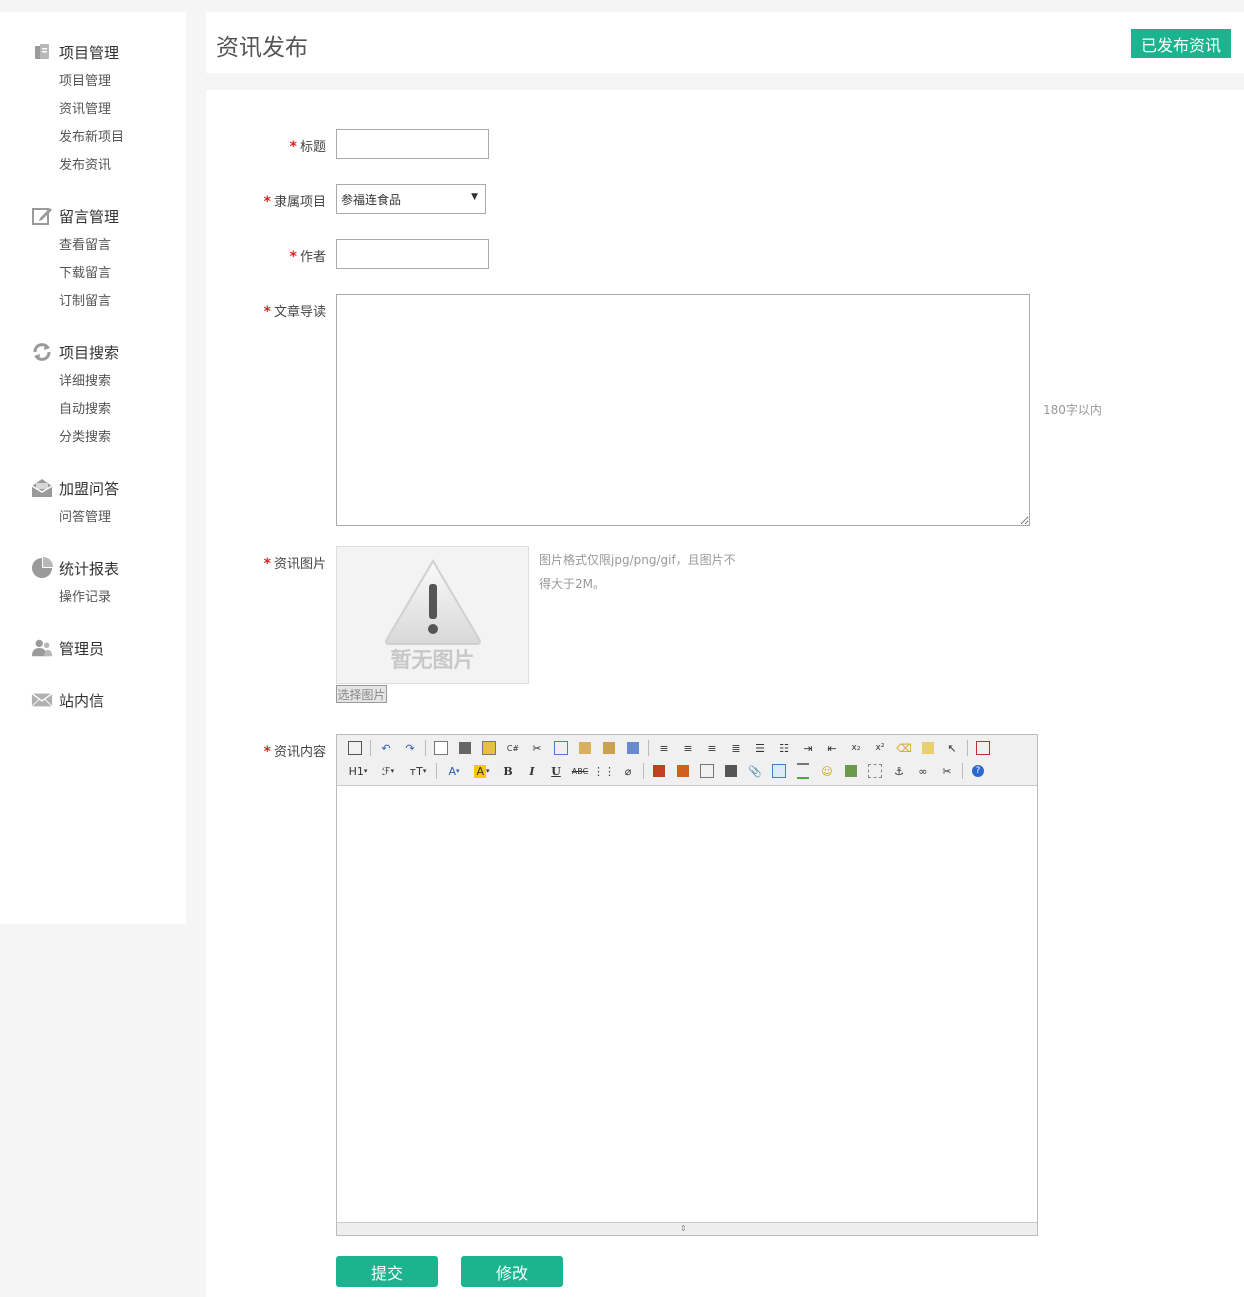 Image resolution: width=1244 pixels, height=1297 pixels. Describe the element at coordinates (42, 700) in the screenshot. I see `envelope-icon` at that location.